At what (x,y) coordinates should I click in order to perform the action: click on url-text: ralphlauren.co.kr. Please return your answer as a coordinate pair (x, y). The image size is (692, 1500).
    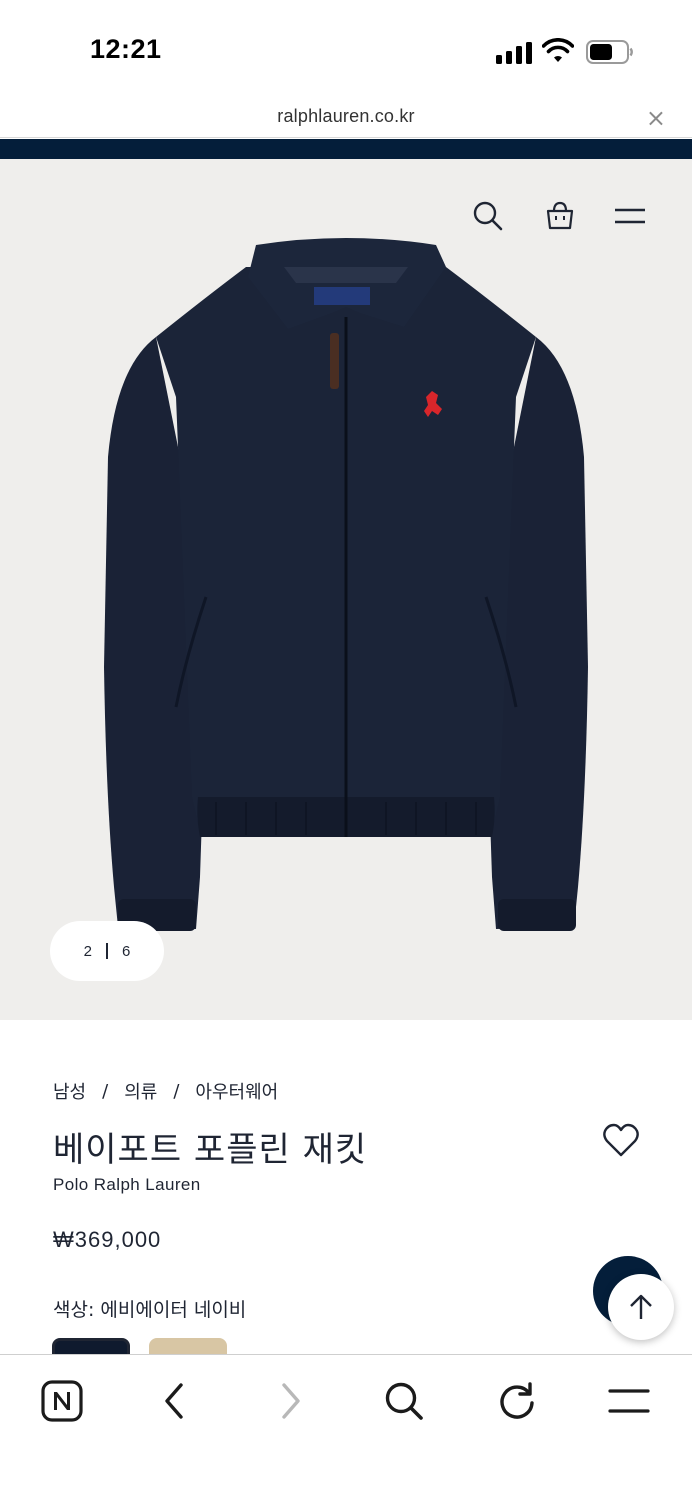
    Looking at the image, I should click on (346, 116).